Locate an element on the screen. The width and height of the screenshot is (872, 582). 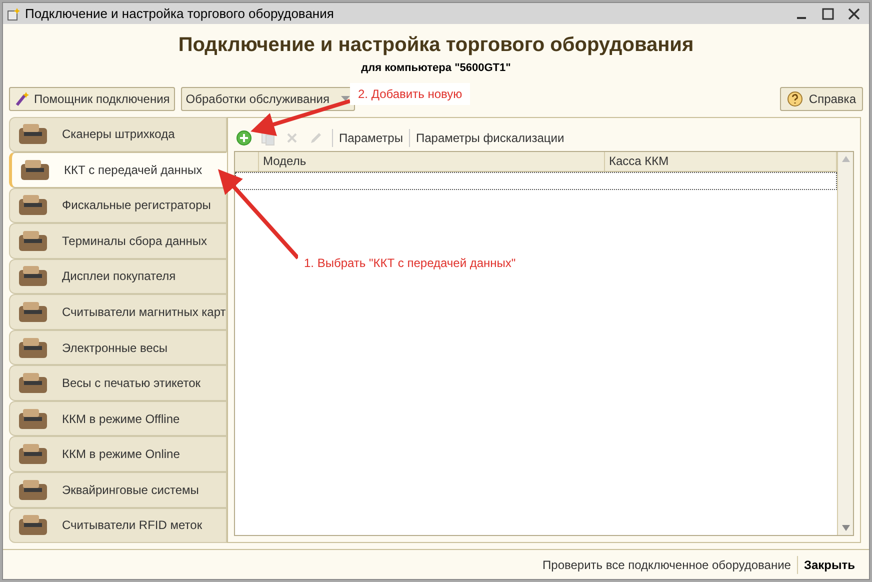
window-icon is located at coordinates (14, 13).